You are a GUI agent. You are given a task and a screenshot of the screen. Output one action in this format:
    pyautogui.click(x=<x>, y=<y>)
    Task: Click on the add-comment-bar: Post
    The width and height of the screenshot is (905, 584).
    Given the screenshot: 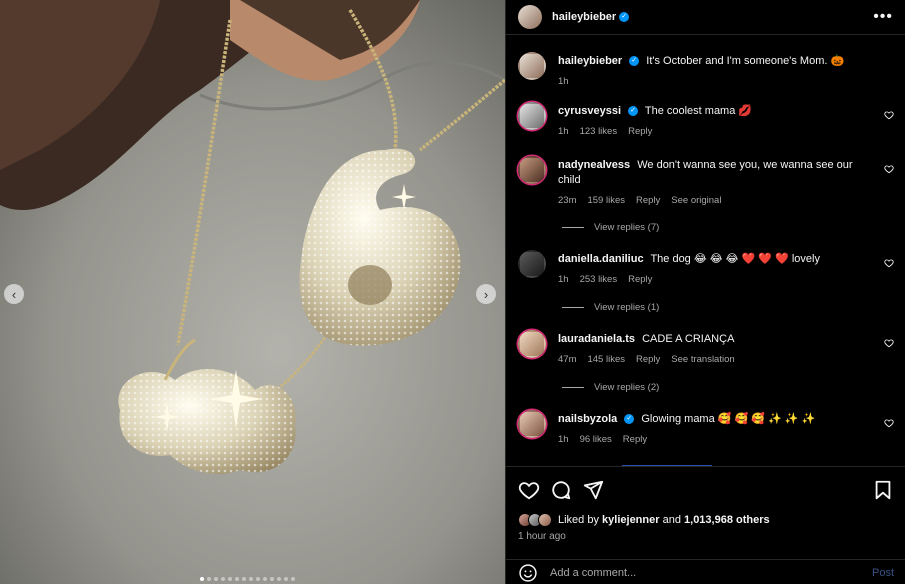 What is the action you would take?
    pyautogui.click(x=705, y=571)
    